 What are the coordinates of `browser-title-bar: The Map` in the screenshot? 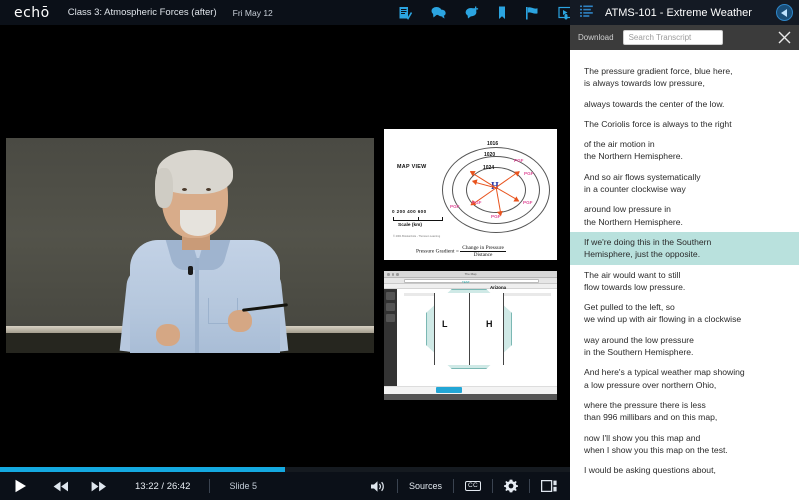 It's located at (470, 274).